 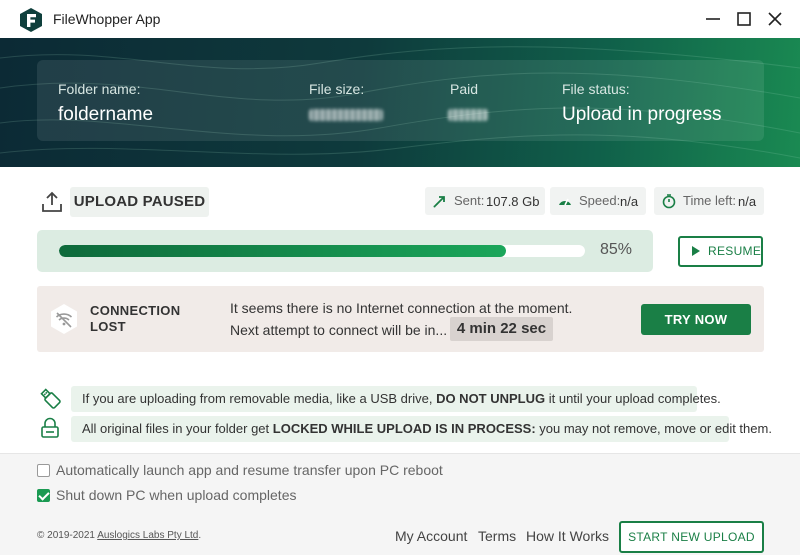 What do you see at coordinates (669, 201) in the screenshot?
I see `stopwatch-icon` at bounding box center [669, 201].